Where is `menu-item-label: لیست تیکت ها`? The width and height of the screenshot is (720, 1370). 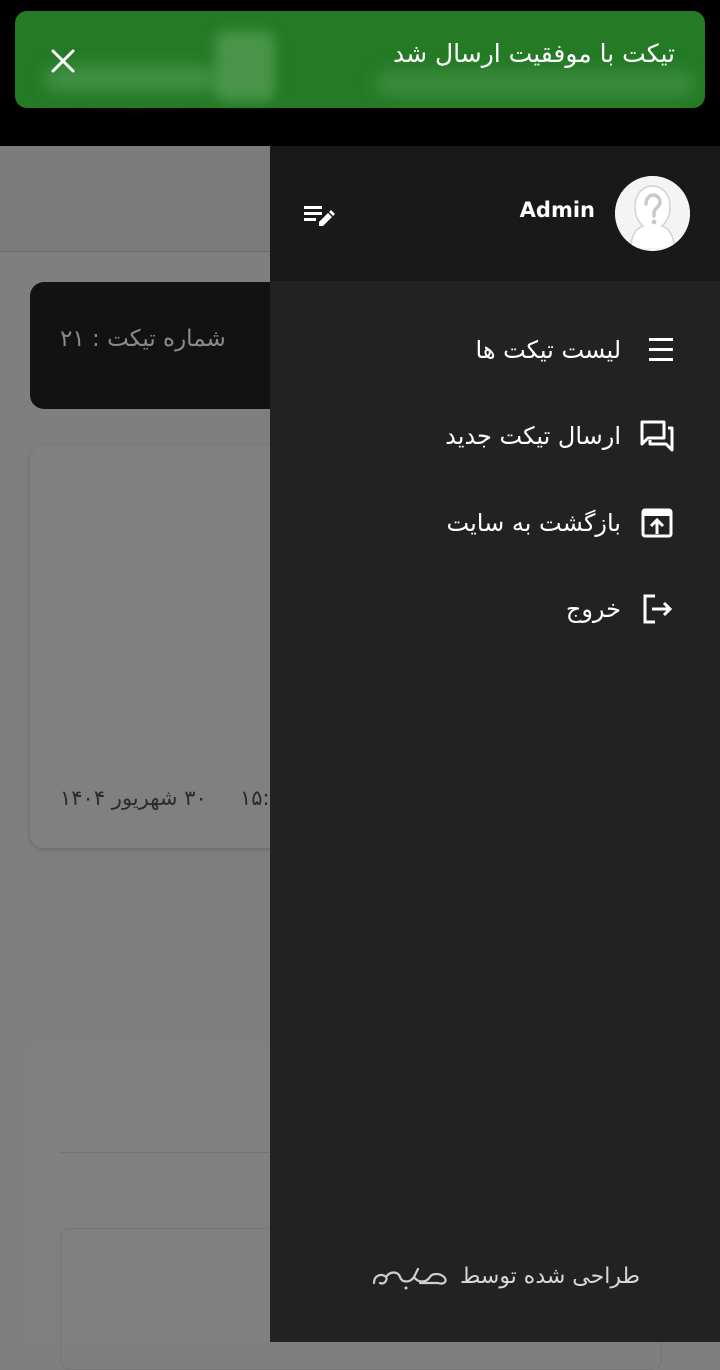 menu-item-label: لیست تیکت ها is located at coordinates (548, 350).